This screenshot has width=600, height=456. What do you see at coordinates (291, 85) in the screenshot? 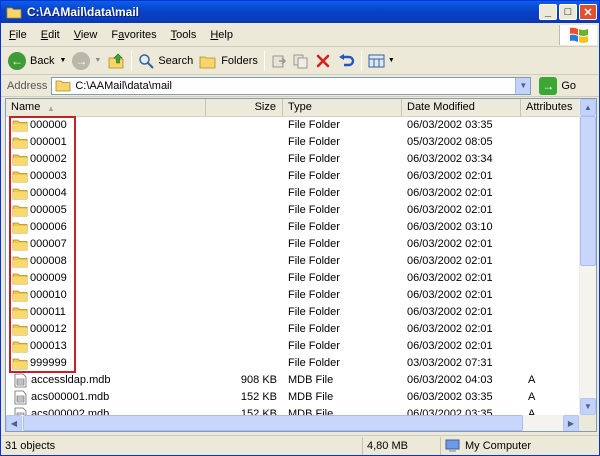
I see `address-input: C:\AAMail\data\mail ▼` at bounding box center [291, 85].